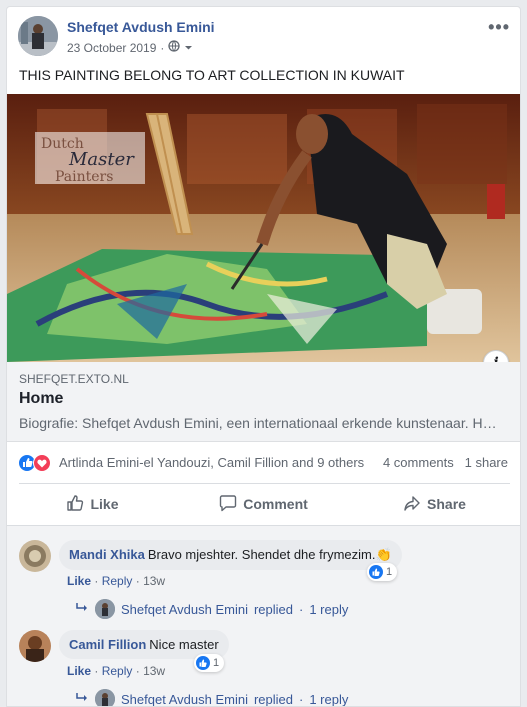 This screenshot has width=527, height=707. I want to click on shares-count: 1 share, so click(486, 462).